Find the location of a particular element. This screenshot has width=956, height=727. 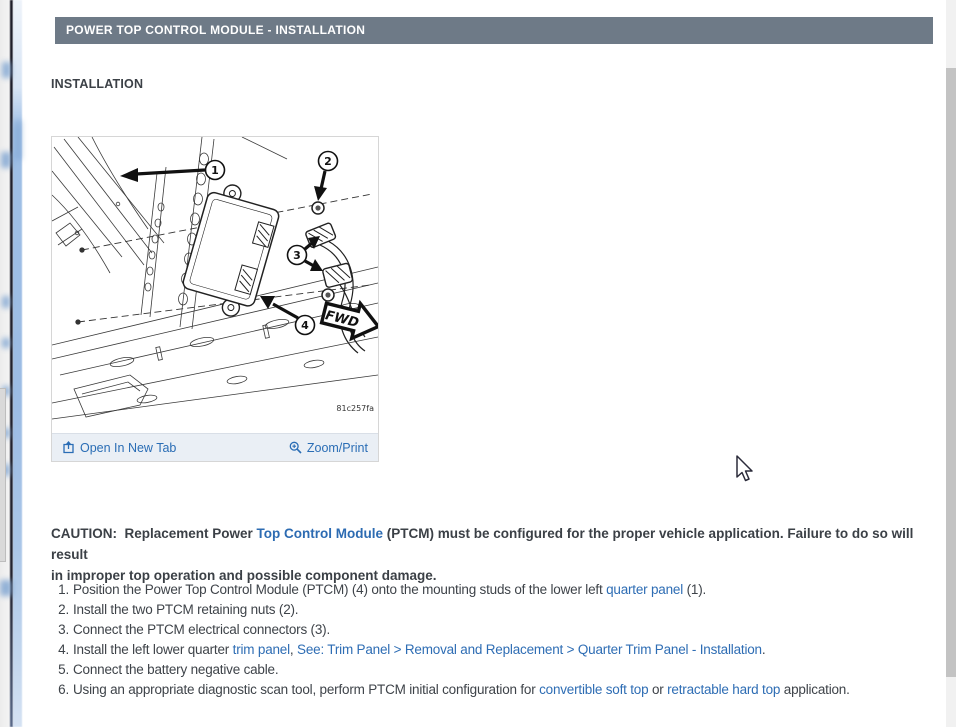

convertible-soft-top-link: convertible soft top is located at coordinates (594, 689).